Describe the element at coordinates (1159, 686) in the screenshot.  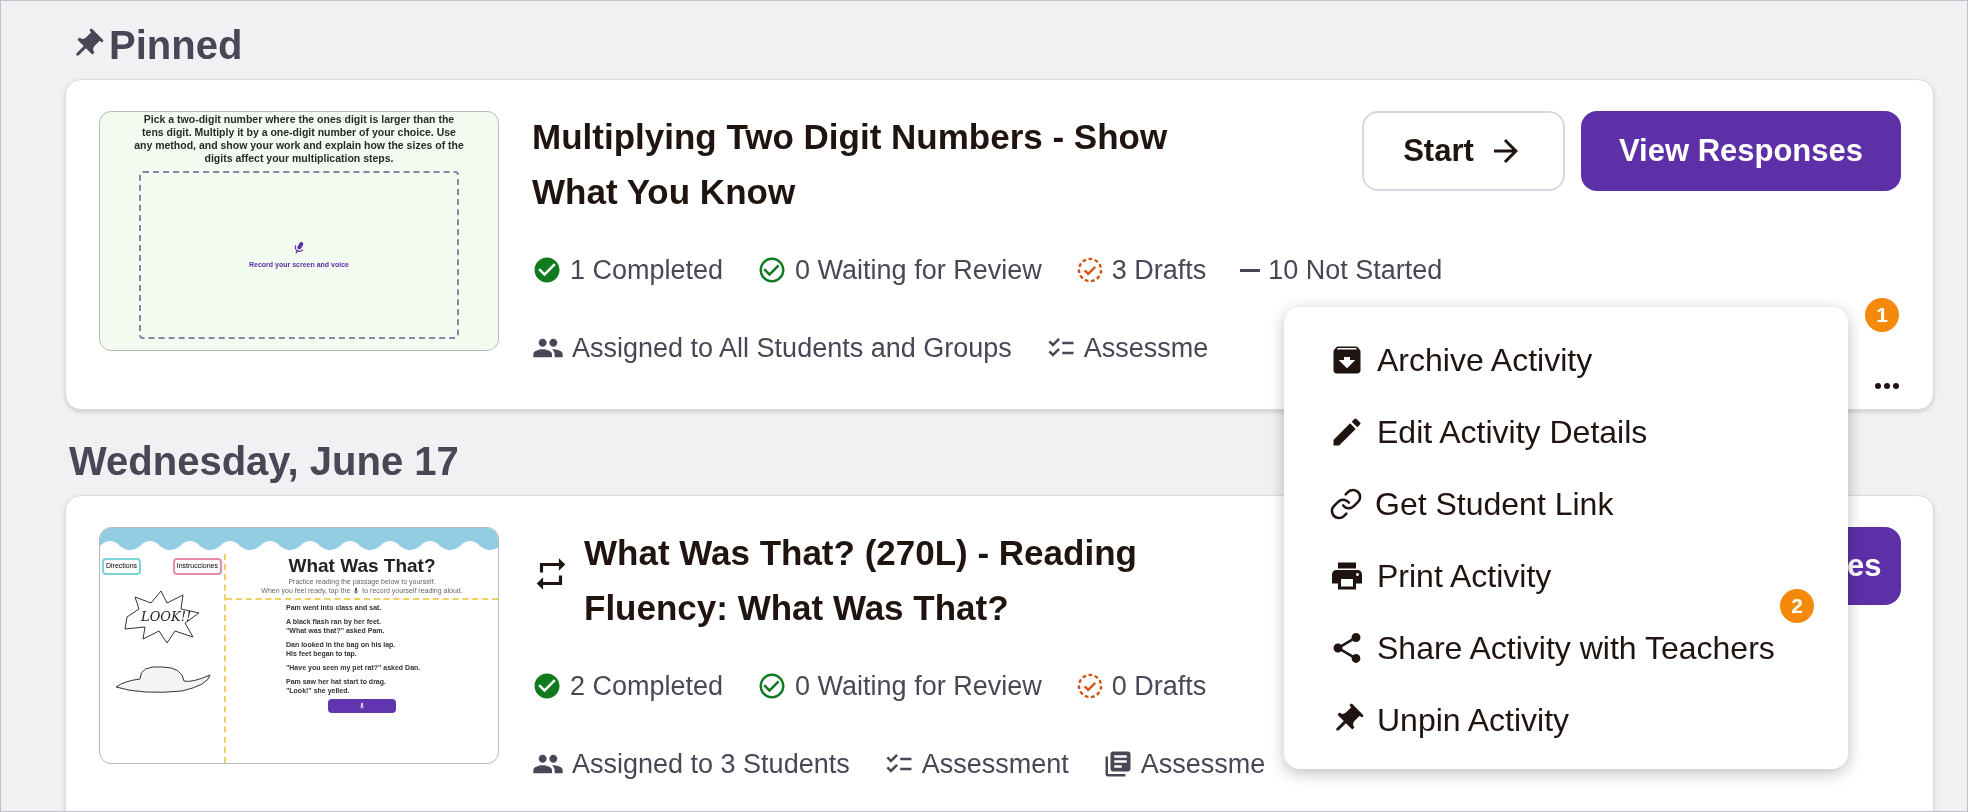
I see `status-count: 0 Drafts` at that location.